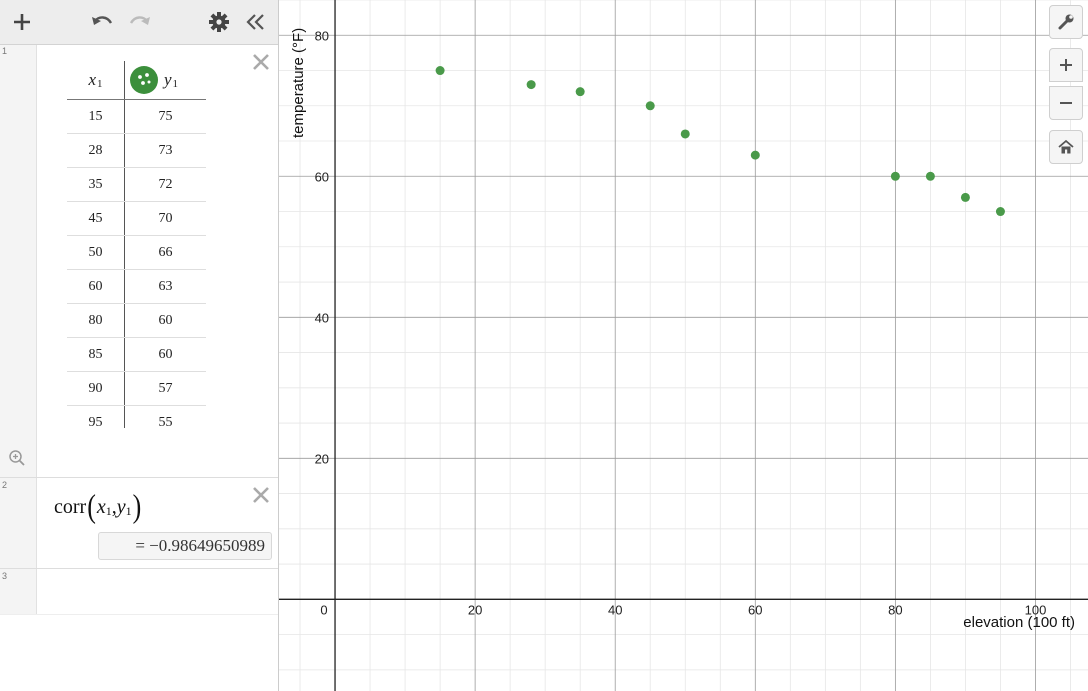 The width and height of the screenshot is (1088, 691). Describe the element at coordinates (95, 320) in the screenshot. I see `table-cell-x: 80` at that location.